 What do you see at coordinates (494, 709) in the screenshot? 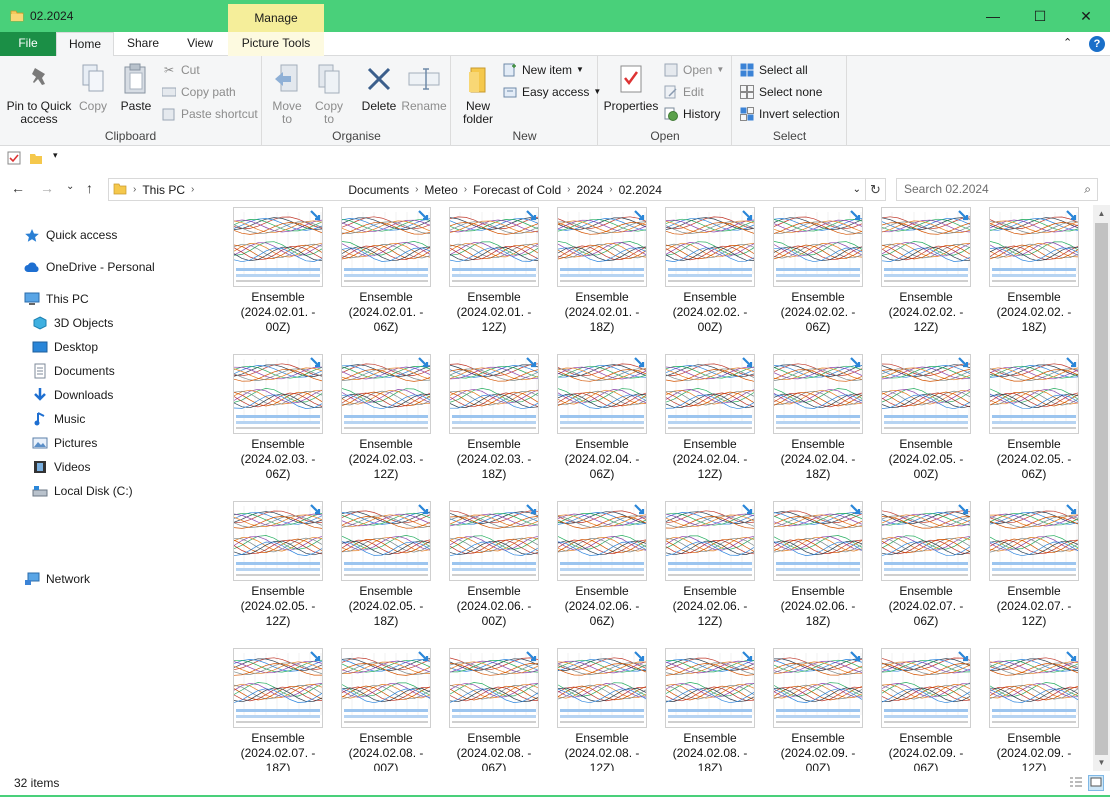
I see `file-item: Ensemble (2024.02.08. -06Z)` at bounding box center [494, 709].